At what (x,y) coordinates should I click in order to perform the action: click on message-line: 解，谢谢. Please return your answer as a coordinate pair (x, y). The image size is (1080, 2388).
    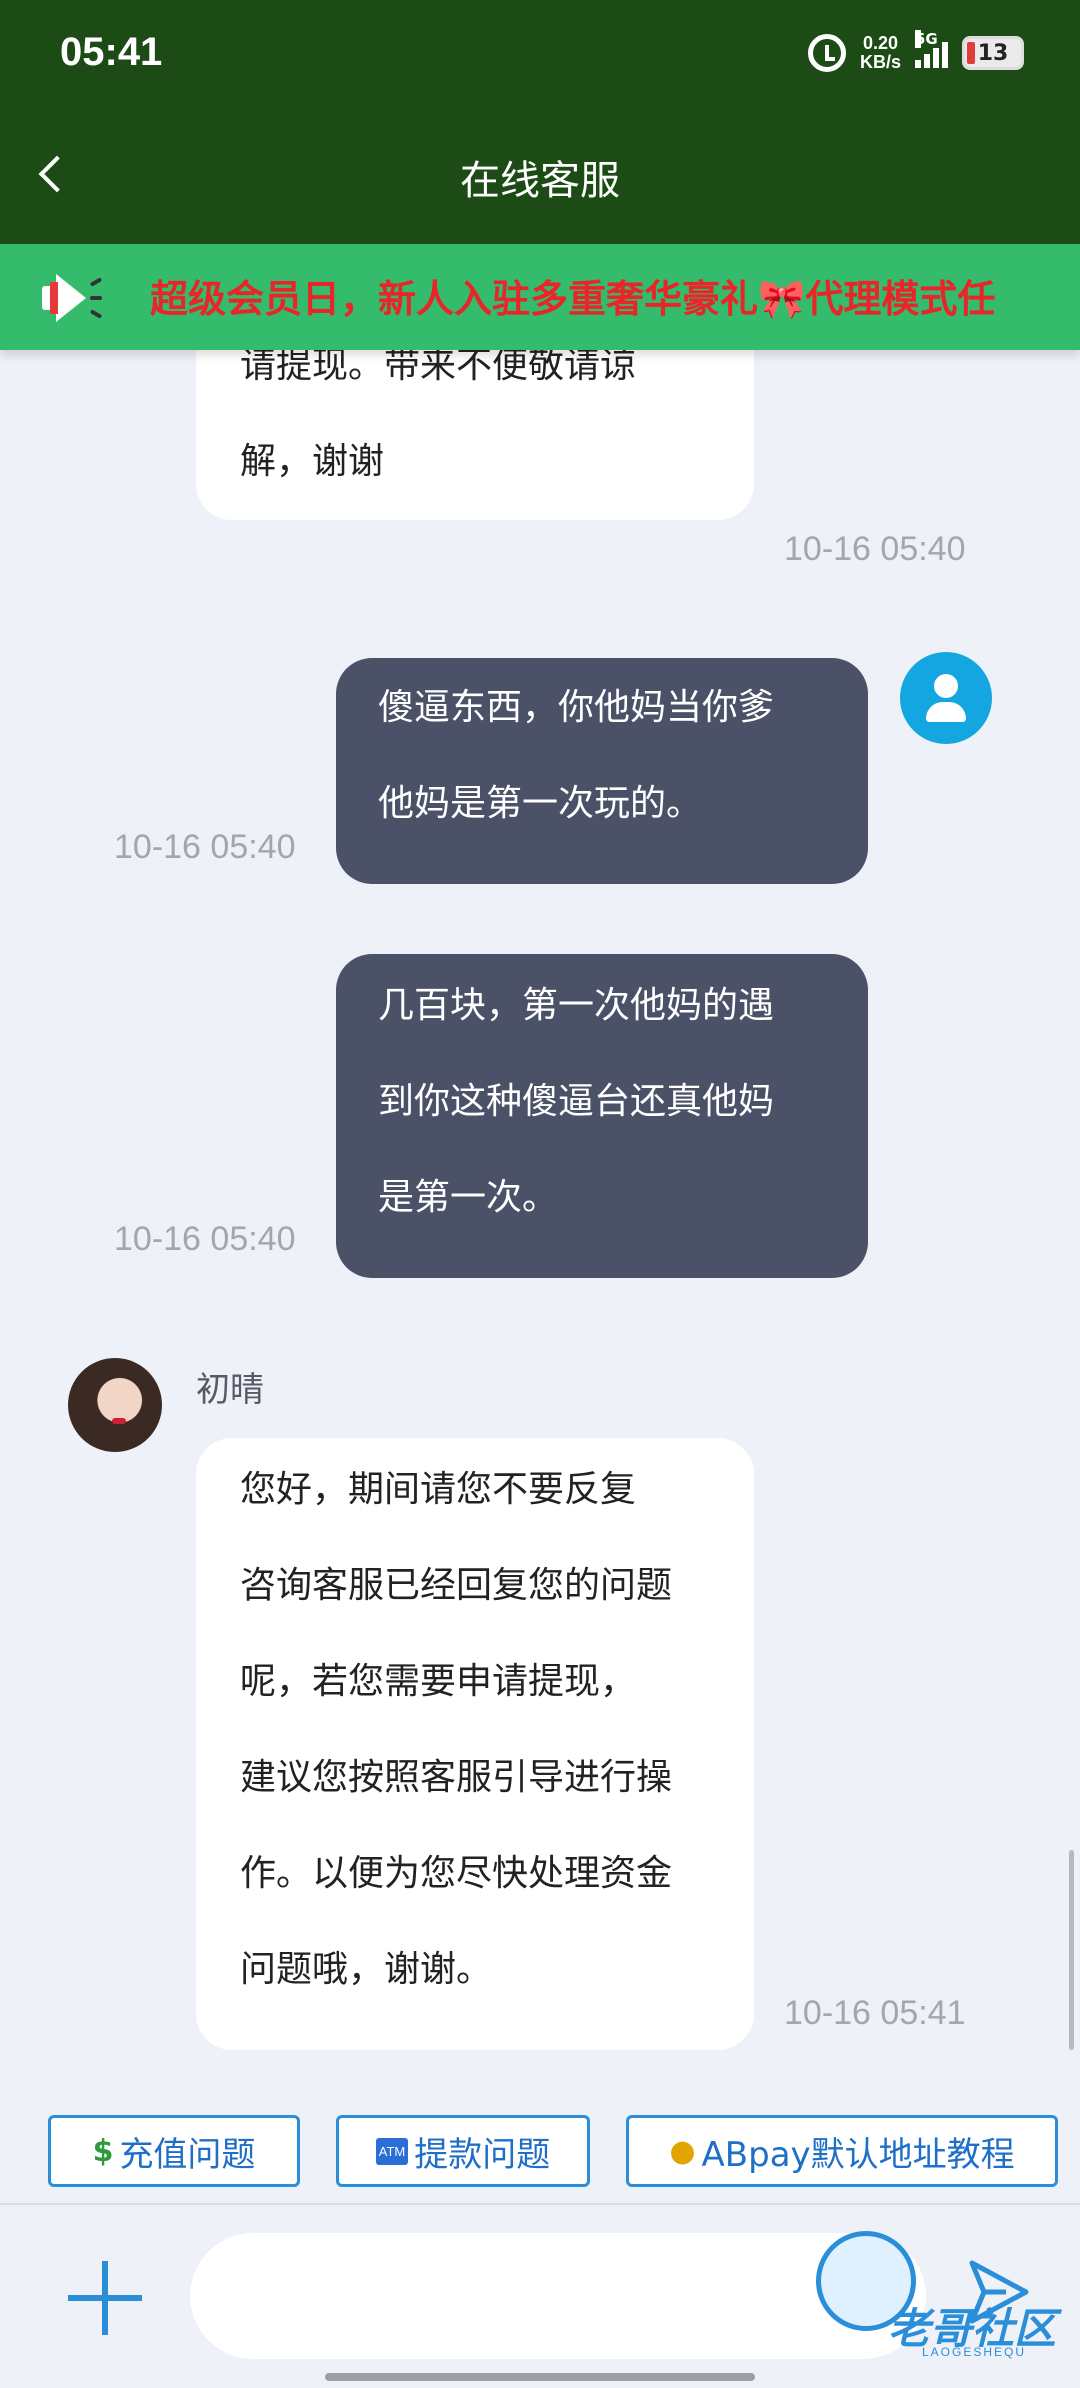
    Looking at the image, I should click on (312, 461).